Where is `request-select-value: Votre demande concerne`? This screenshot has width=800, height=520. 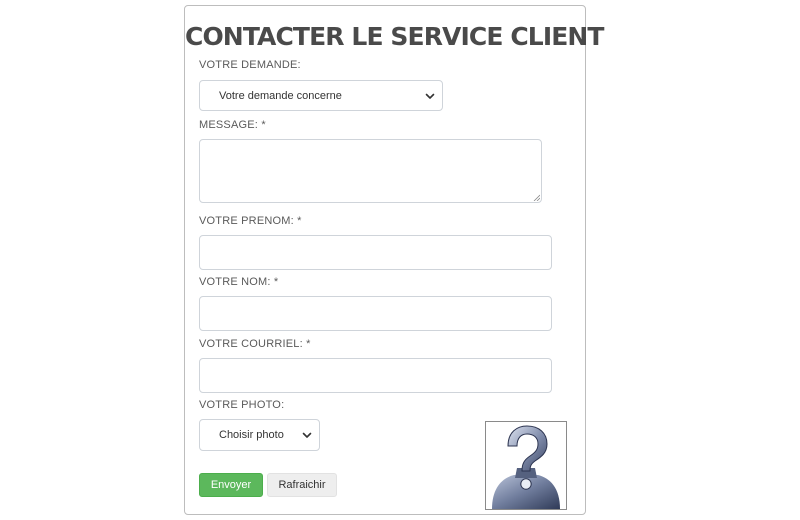
request-select-value: Votre demande concerne is located at coordinates (280, 95).